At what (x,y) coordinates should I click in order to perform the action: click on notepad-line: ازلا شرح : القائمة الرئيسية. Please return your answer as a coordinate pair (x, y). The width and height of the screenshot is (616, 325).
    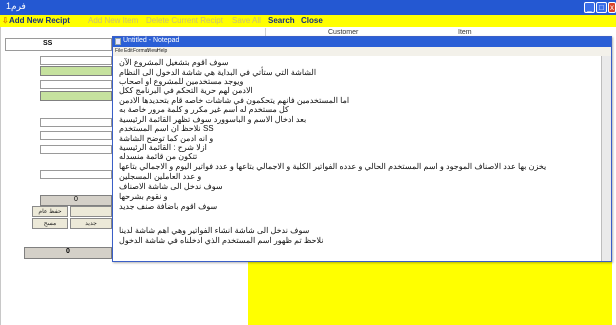
    Looking at the image, I should click on (163, 147).